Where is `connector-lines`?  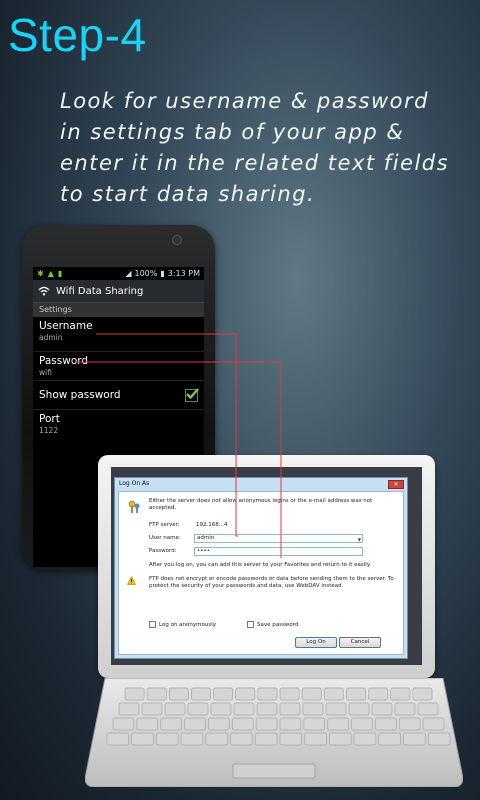
connector-lines is located at coordinates (179, 445).